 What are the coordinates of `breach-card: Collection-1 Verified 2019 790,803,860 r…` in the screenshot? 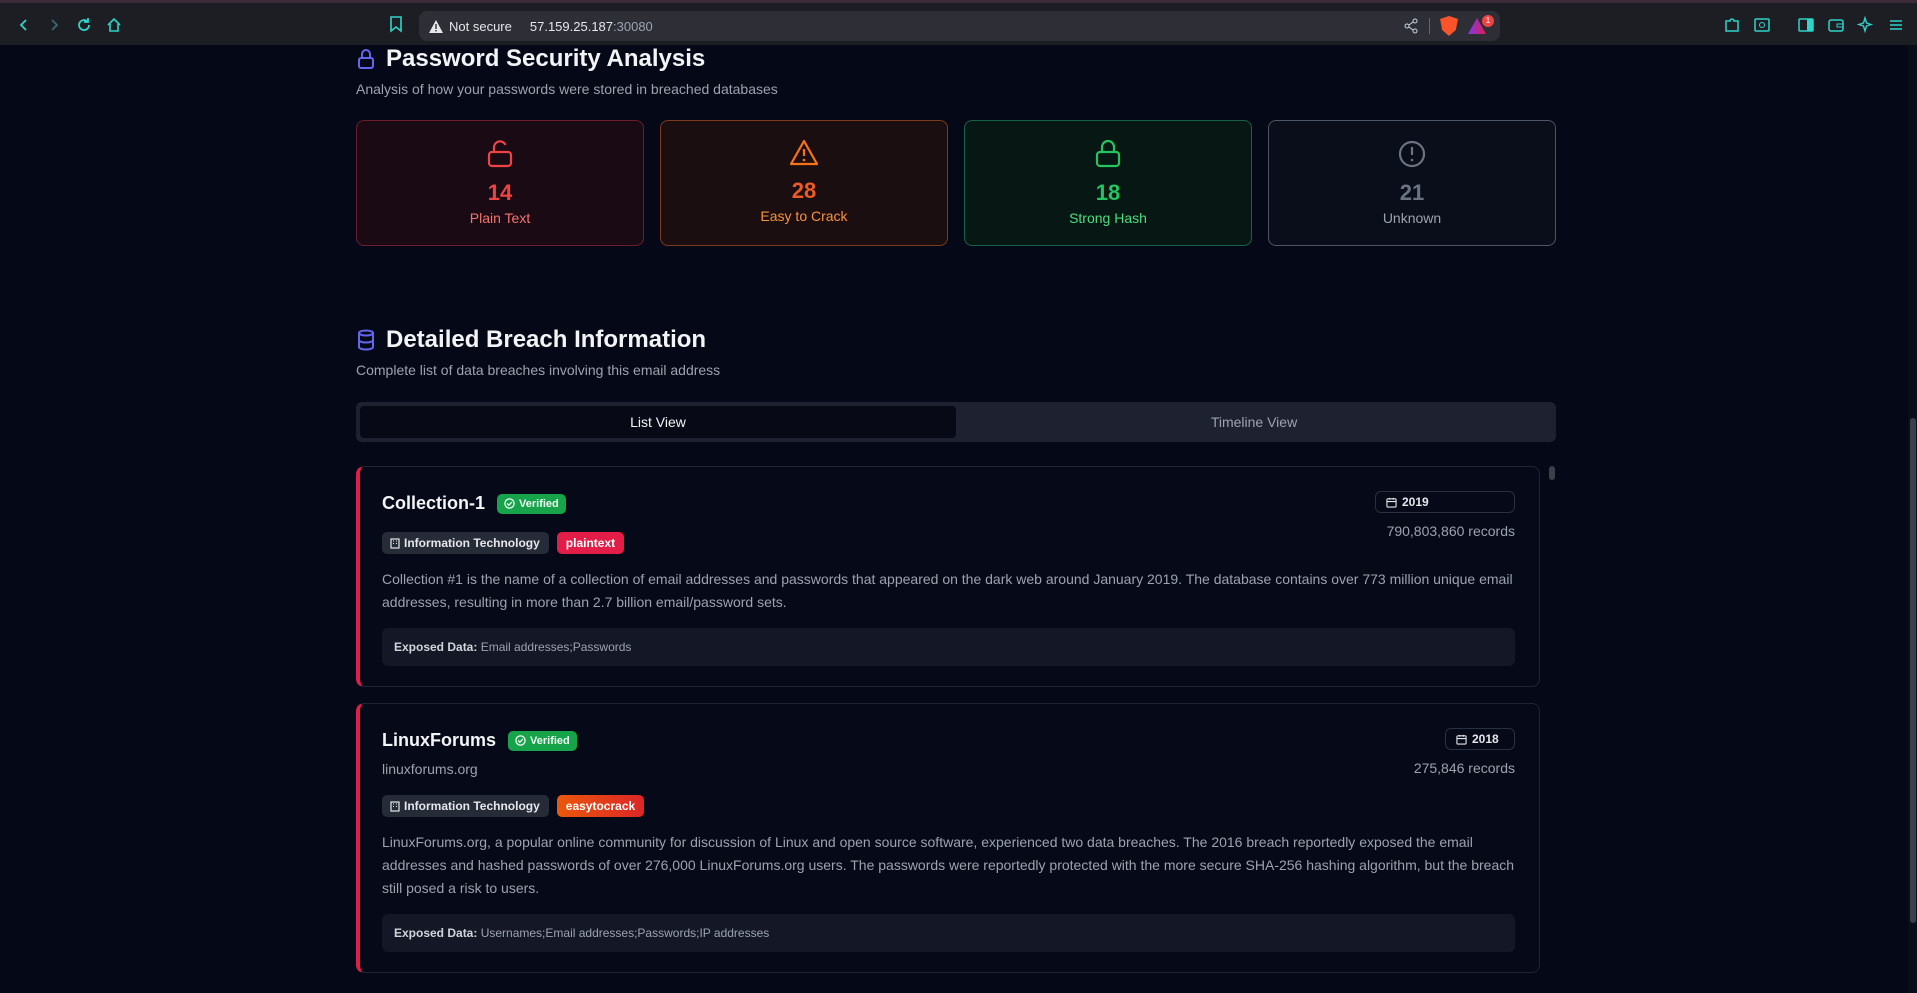 It's located at (948, 576).